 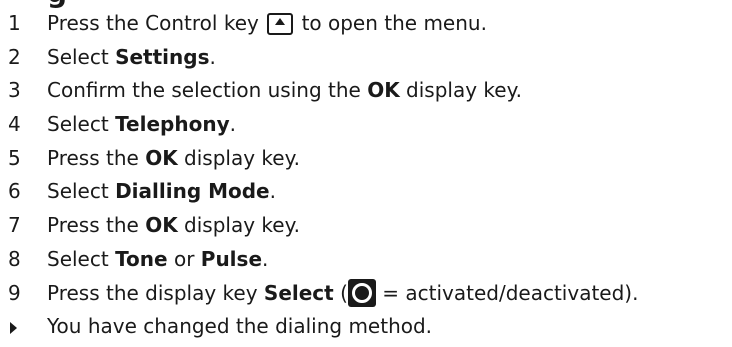 What do you see at coordinates (366, 226) in the screenshot?
I see `step-7: 7 Press the OK display key.` at bounding box center [366, 226].